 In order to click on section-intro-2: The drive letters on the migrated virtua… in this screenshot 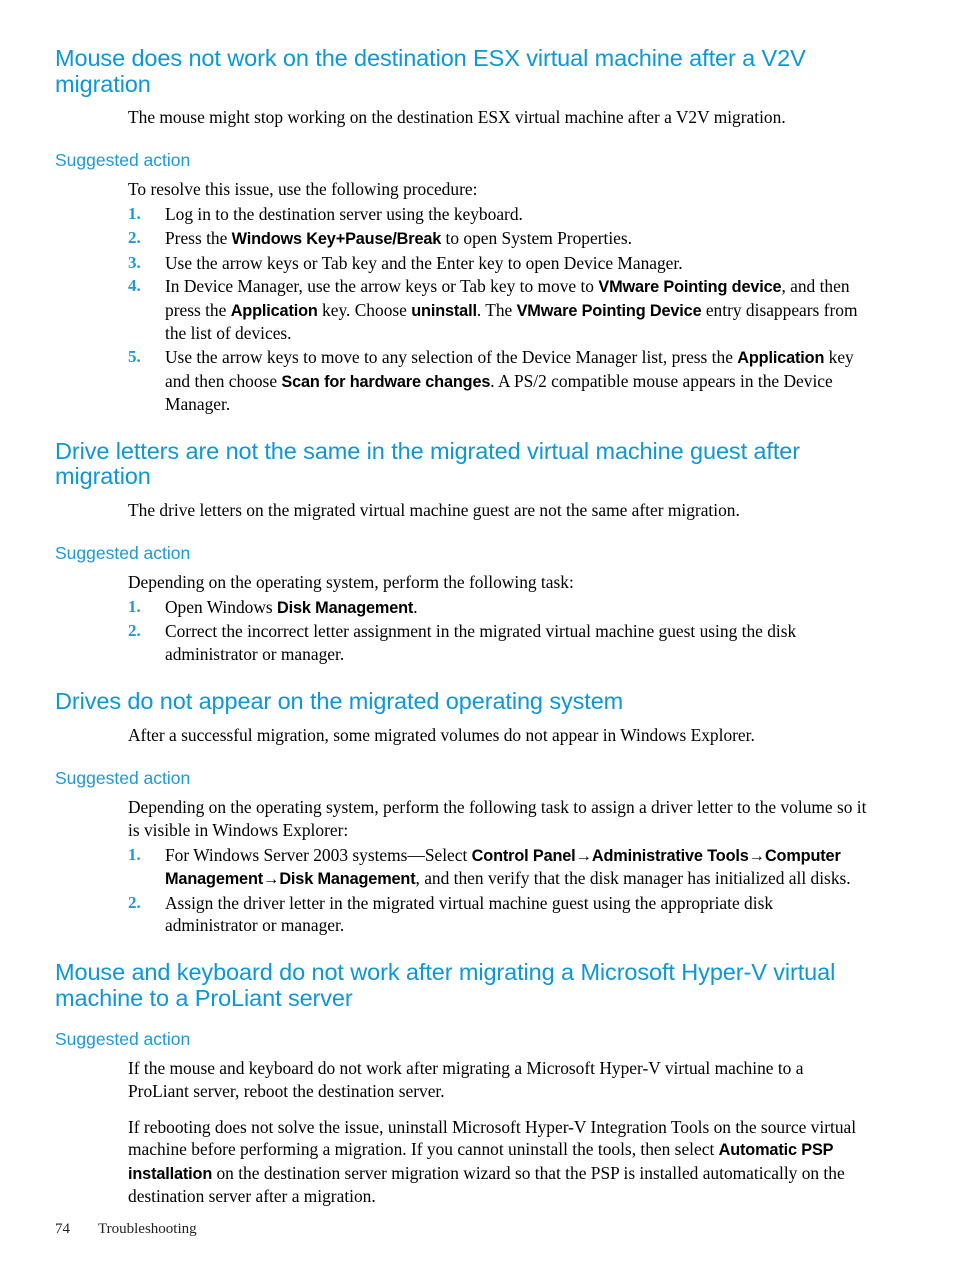, I will do `click(434, 510)`.